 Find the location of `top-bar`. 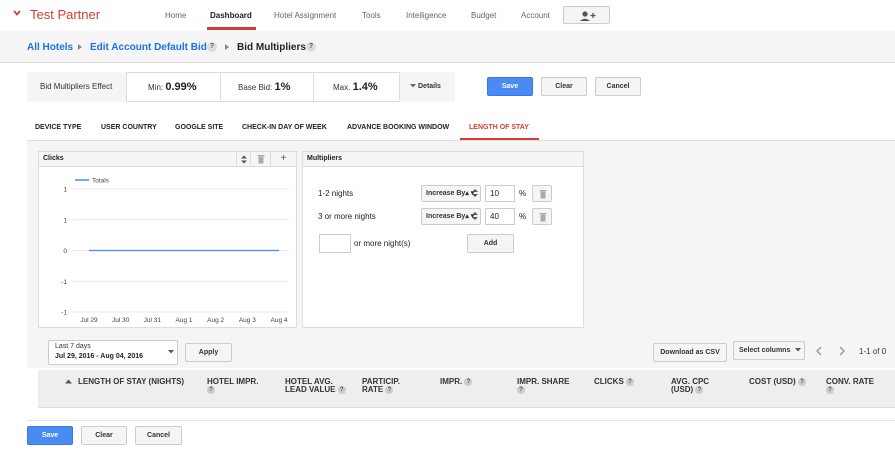

top-bar is located at coordinates (447, 15).